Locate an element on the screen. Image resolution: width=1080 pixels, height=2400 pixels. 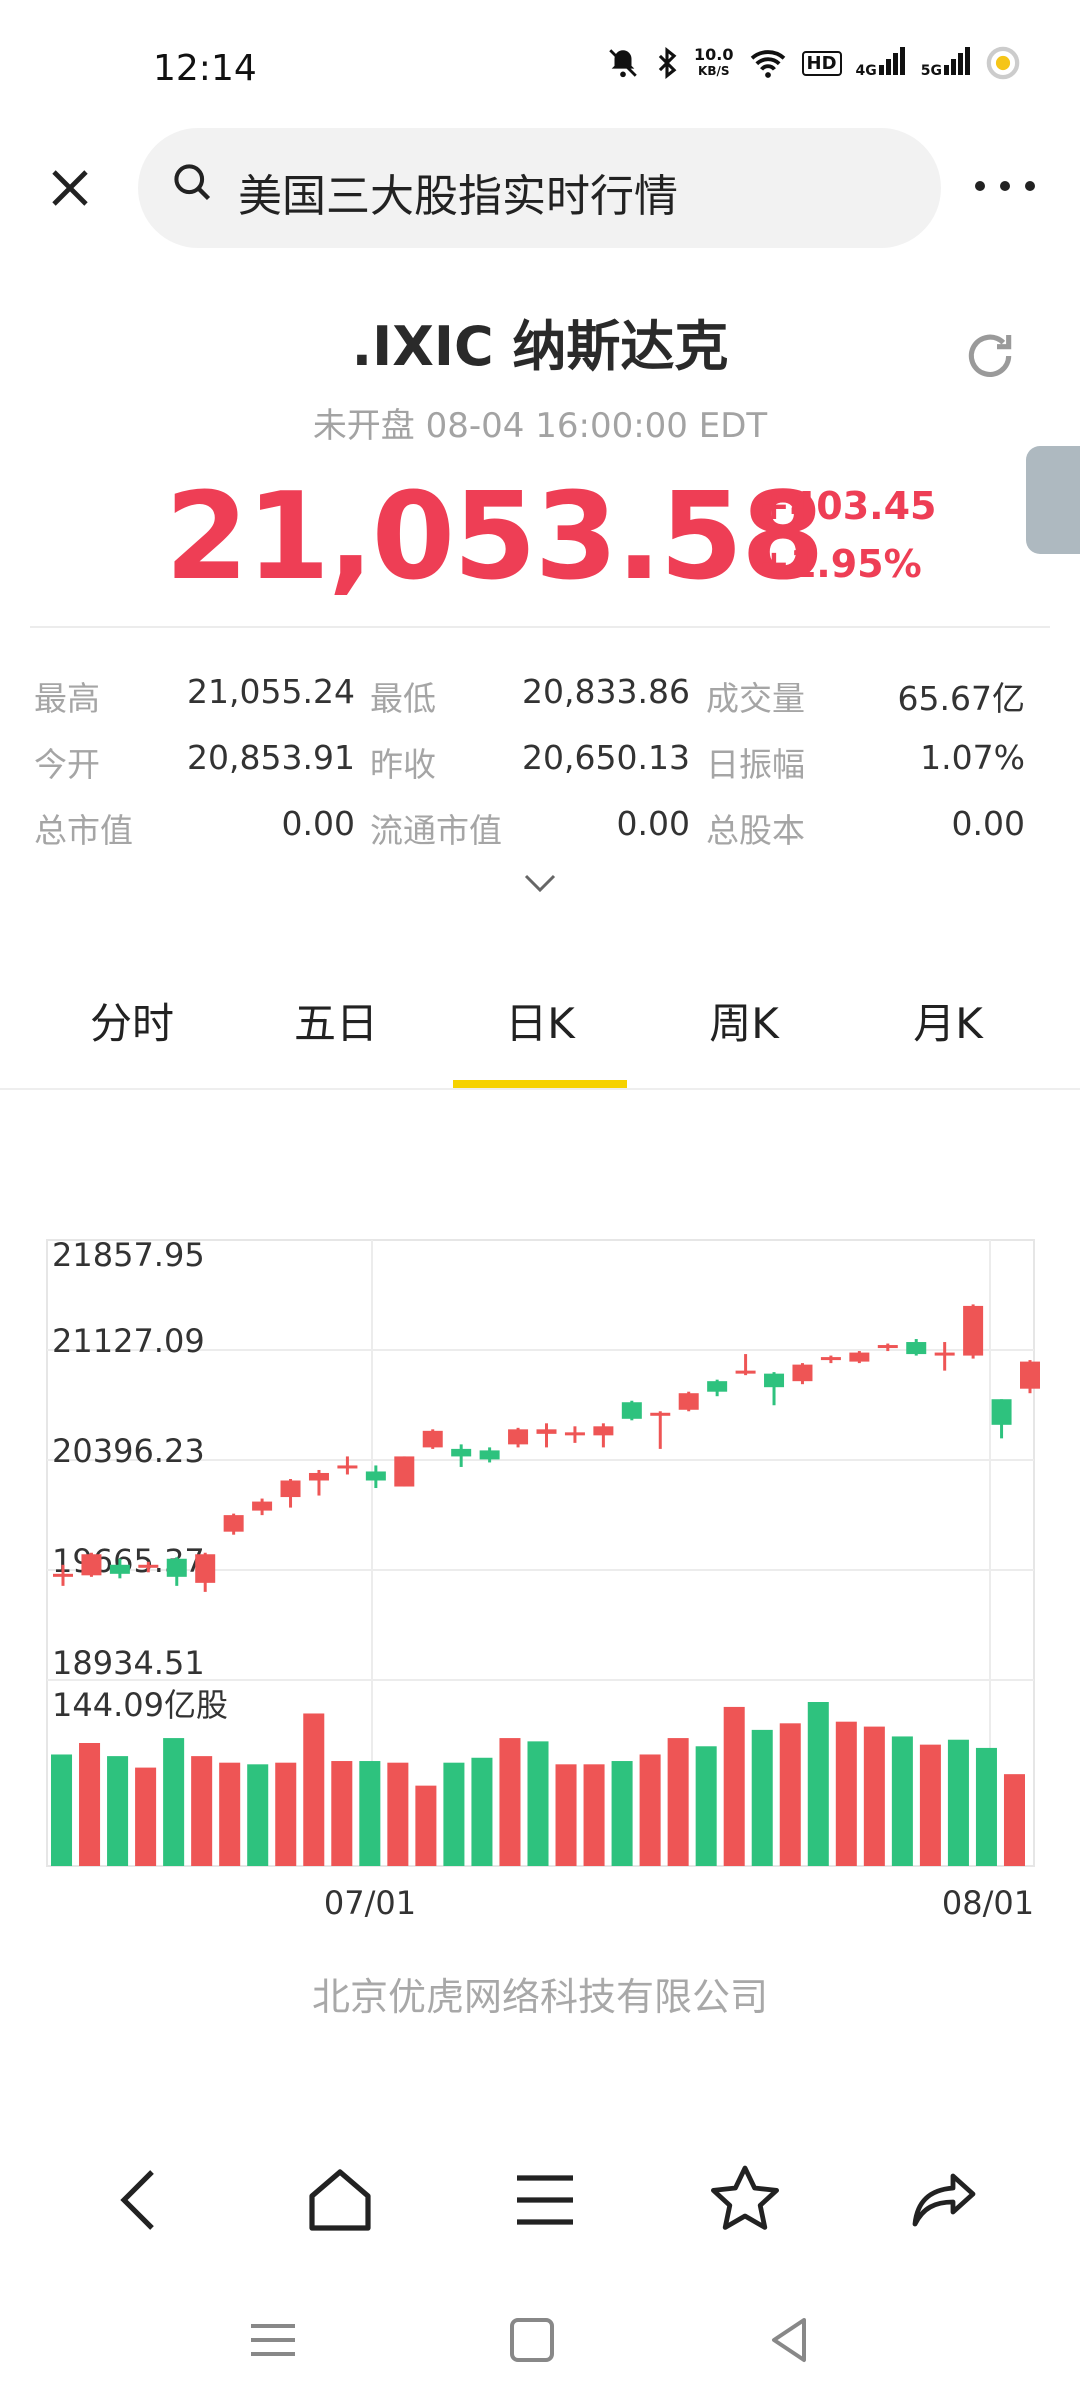
close-icon is located at coordinates (70, 188).